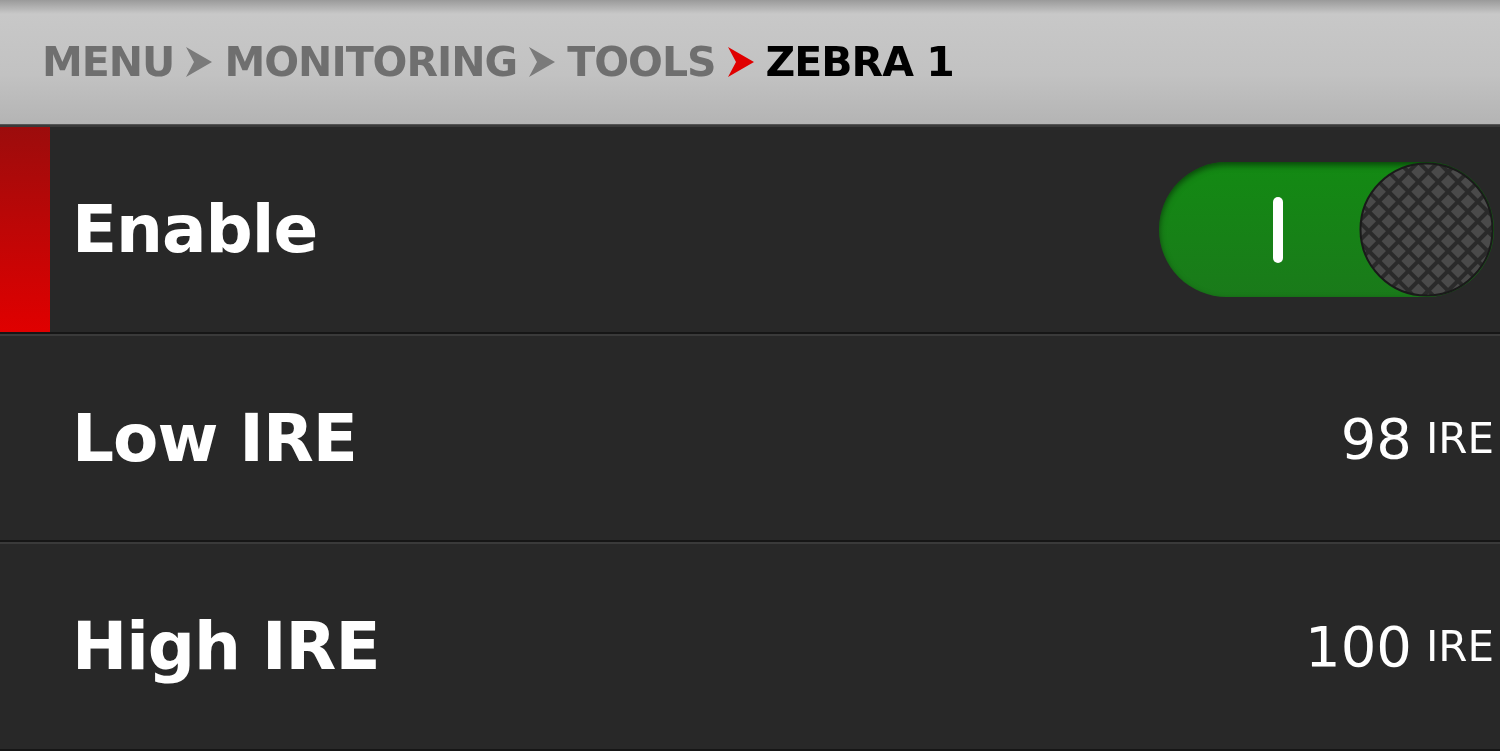  Describe the element at coordinates (859, 62) in the screenshot. I see `breadcrumb-item: ZEBRA 1` at that location.